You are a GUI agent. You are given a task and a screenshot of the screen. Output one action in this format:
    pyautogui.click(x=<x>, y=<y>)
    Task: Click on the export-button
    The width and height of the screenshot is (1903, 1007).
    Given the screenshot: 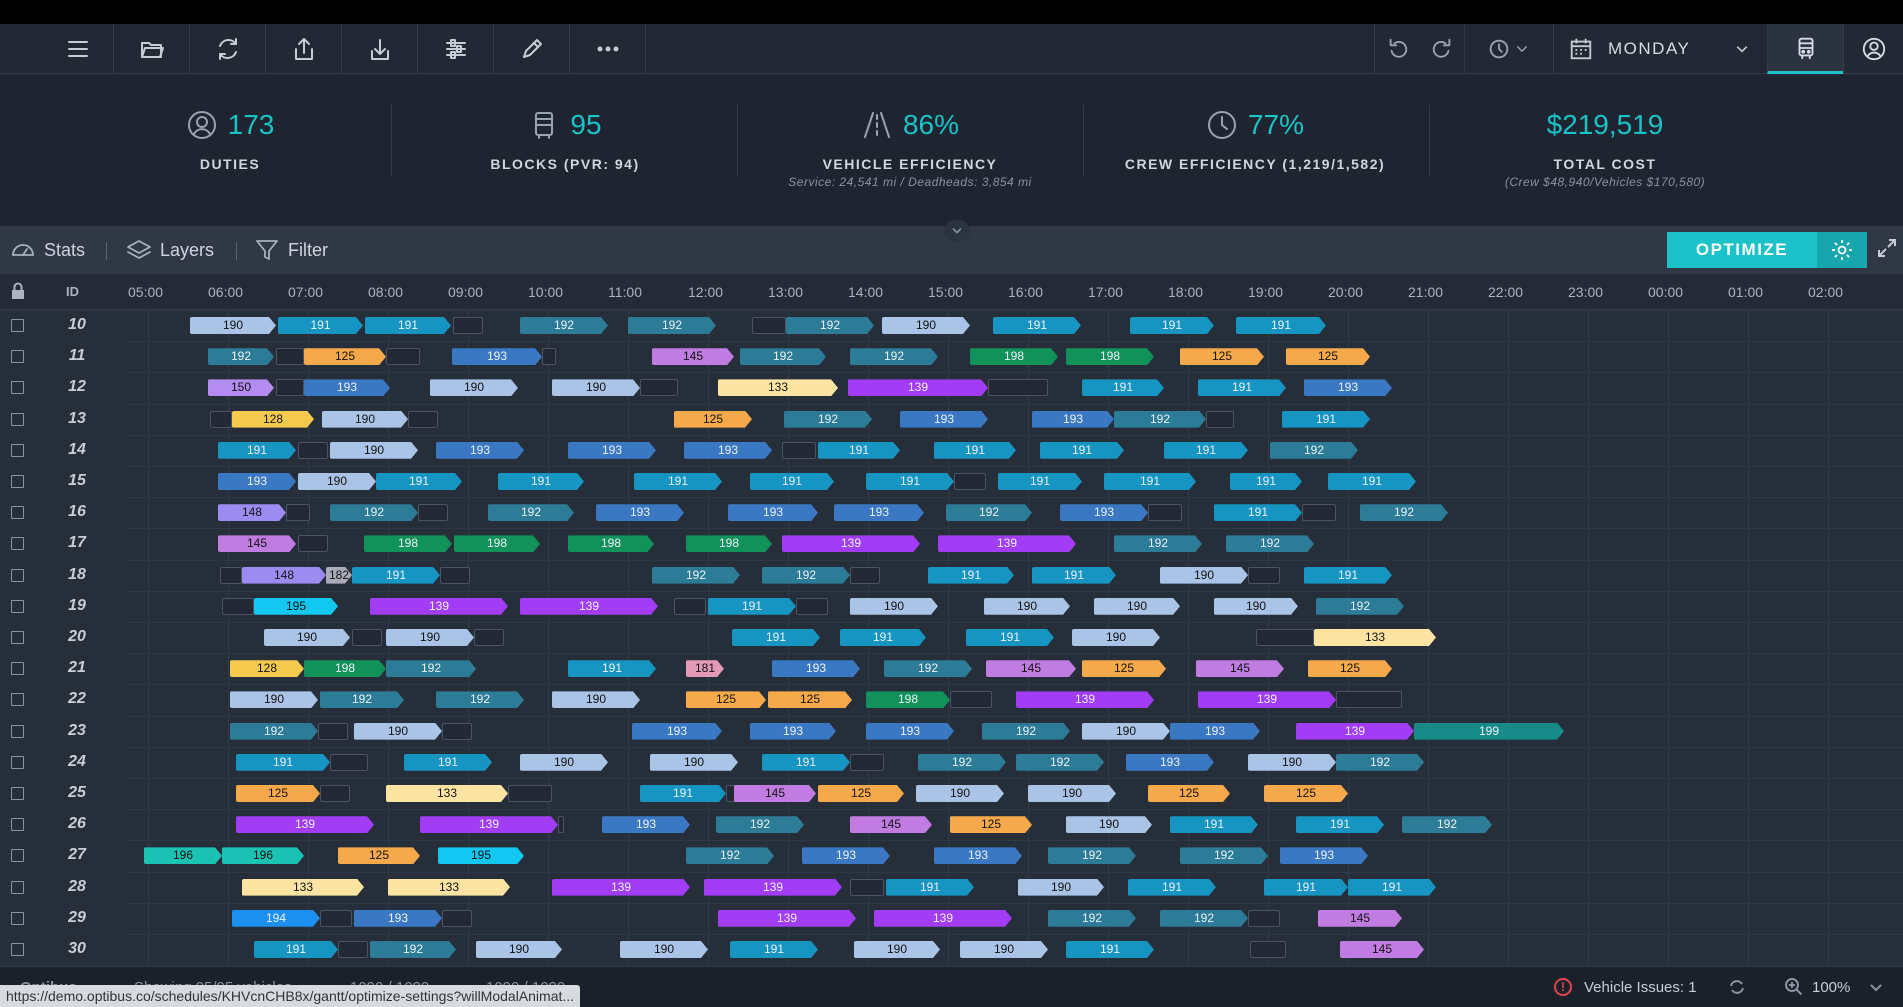 What is the action you would take?
    pyautogui.click(x=304, y=49)
    